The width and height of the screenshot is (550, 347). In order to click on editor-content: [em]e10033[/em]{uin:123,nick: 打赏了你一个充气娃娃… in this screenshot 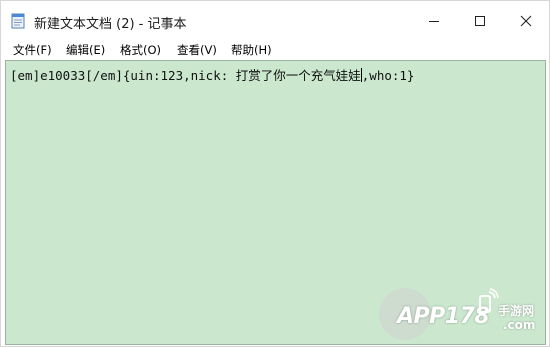, I will do `click(212, 74)`.